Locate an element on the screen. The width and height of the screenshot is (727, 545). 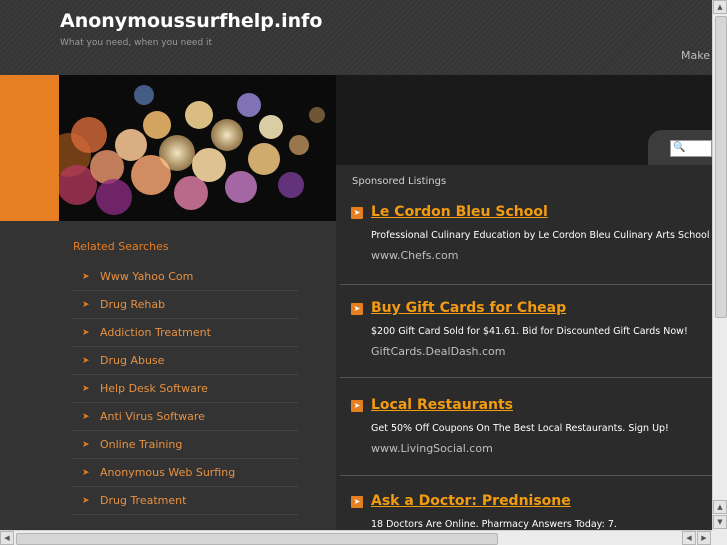
list-item: ➤ Anonymous Web Surfing is located at coordinates (185, 473).